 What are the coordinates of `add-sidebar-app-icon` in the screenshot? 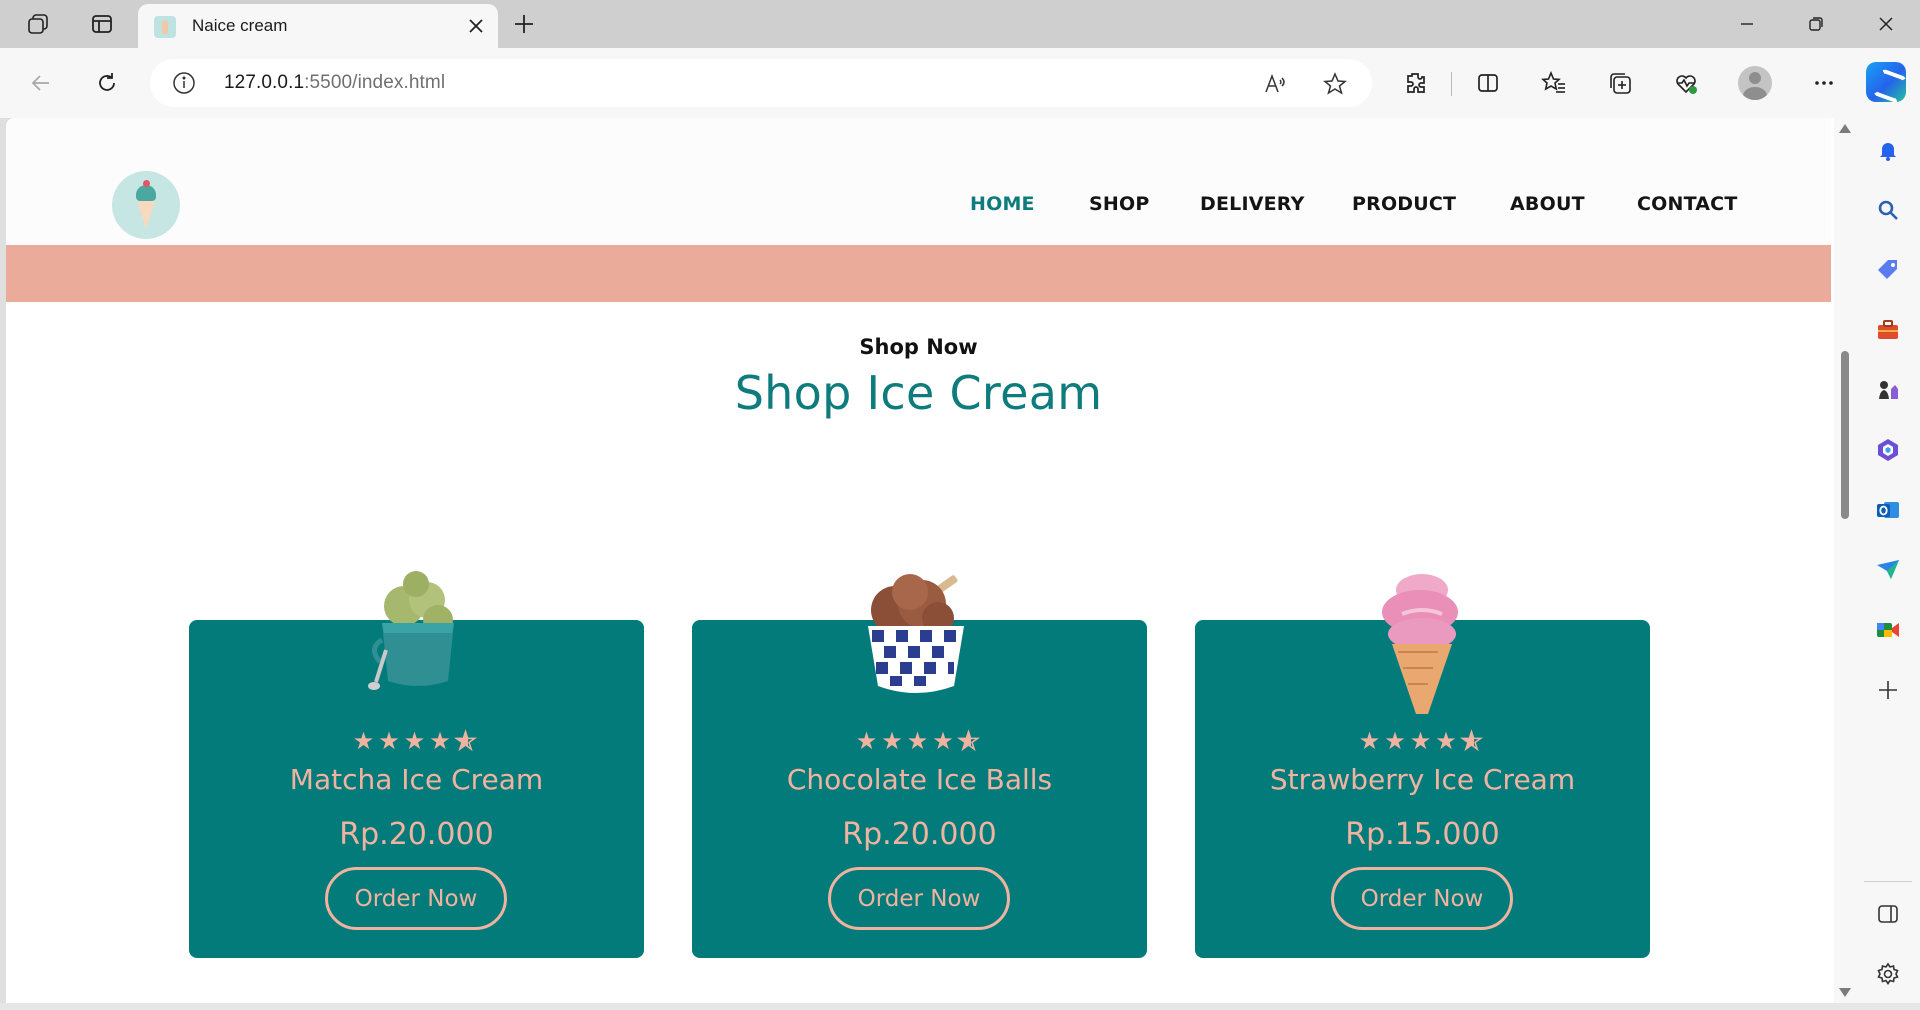 It's located at (1888, 690).